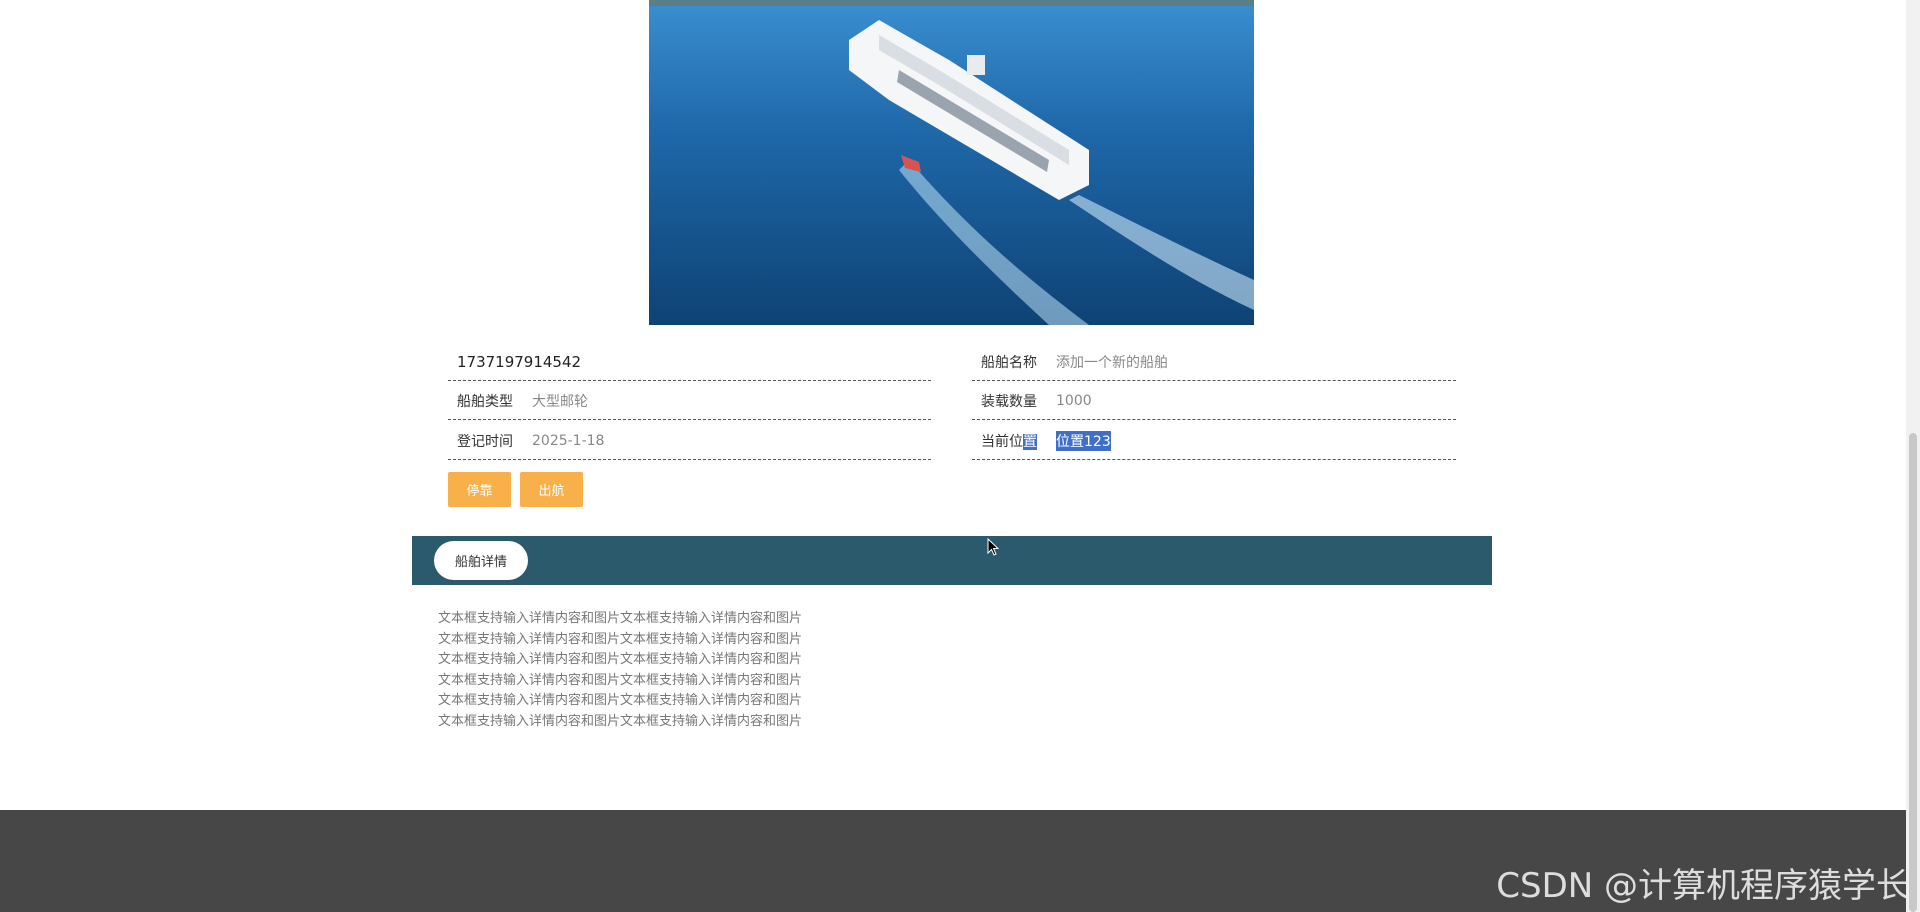  I want to click on ship-name-label: 船舶名称, so click(1009, 362).